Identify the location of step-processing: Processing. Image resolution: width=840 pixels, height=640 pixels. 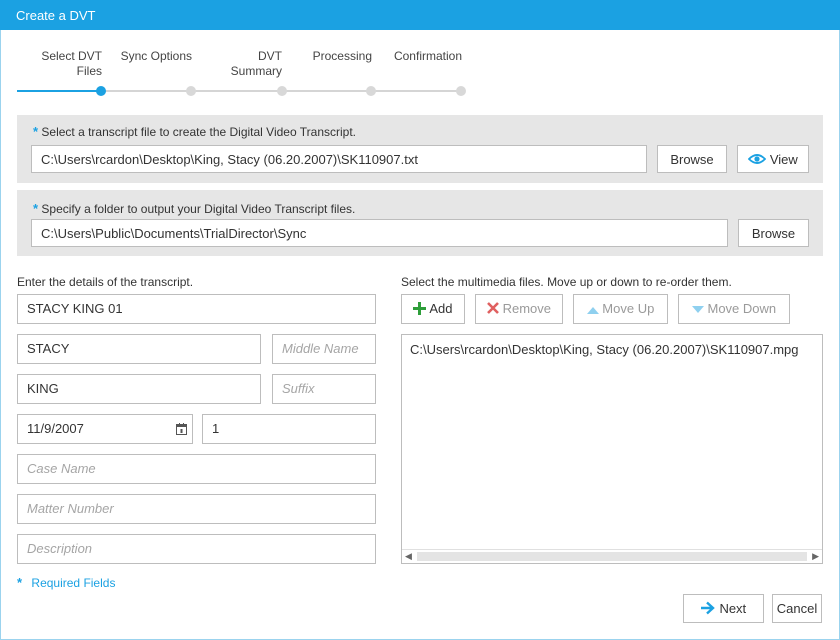
(336, 56).